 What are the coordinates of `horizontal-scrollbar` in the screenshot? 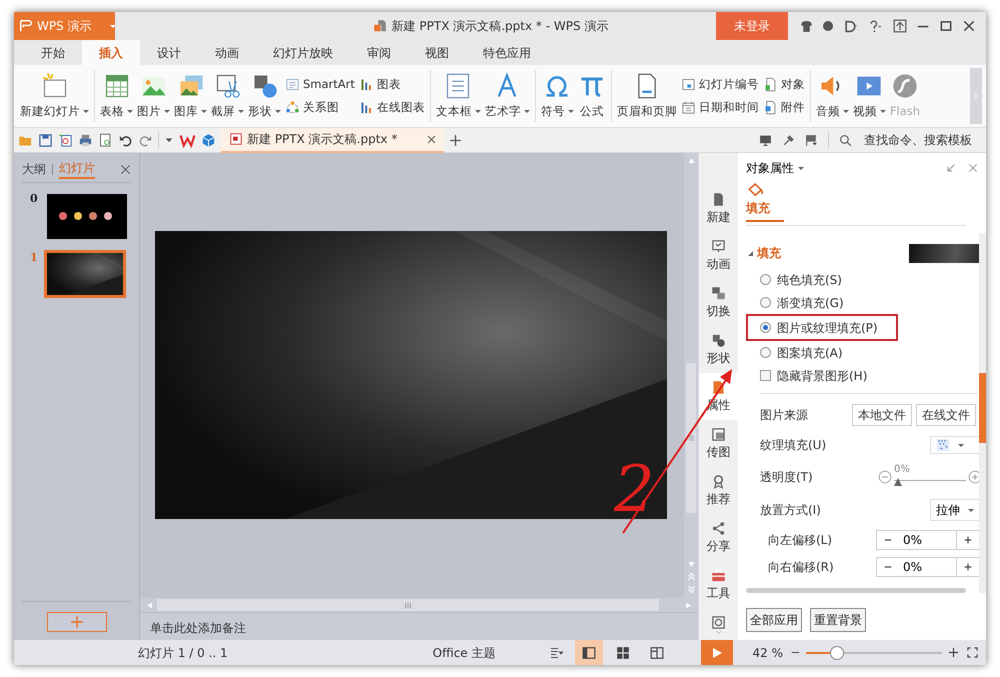 It's located at (856, 590).